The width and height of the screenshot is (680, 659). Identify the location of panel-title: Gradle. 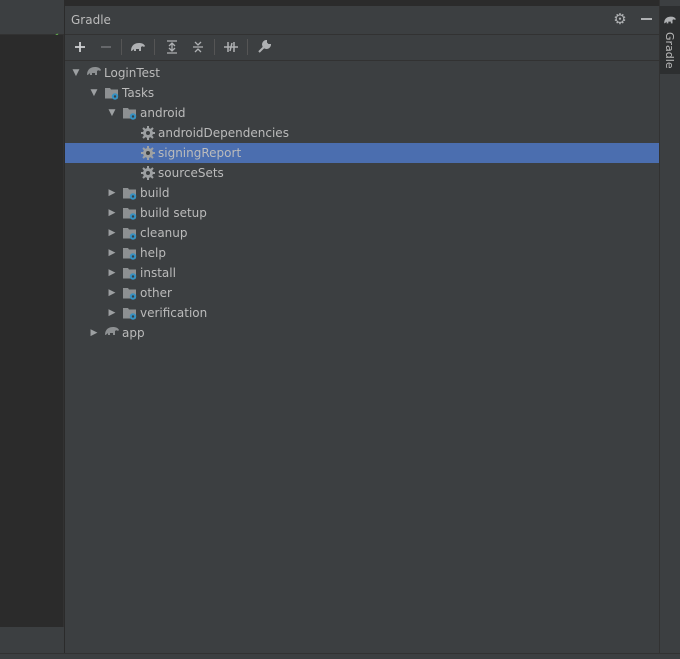
(91, 20).